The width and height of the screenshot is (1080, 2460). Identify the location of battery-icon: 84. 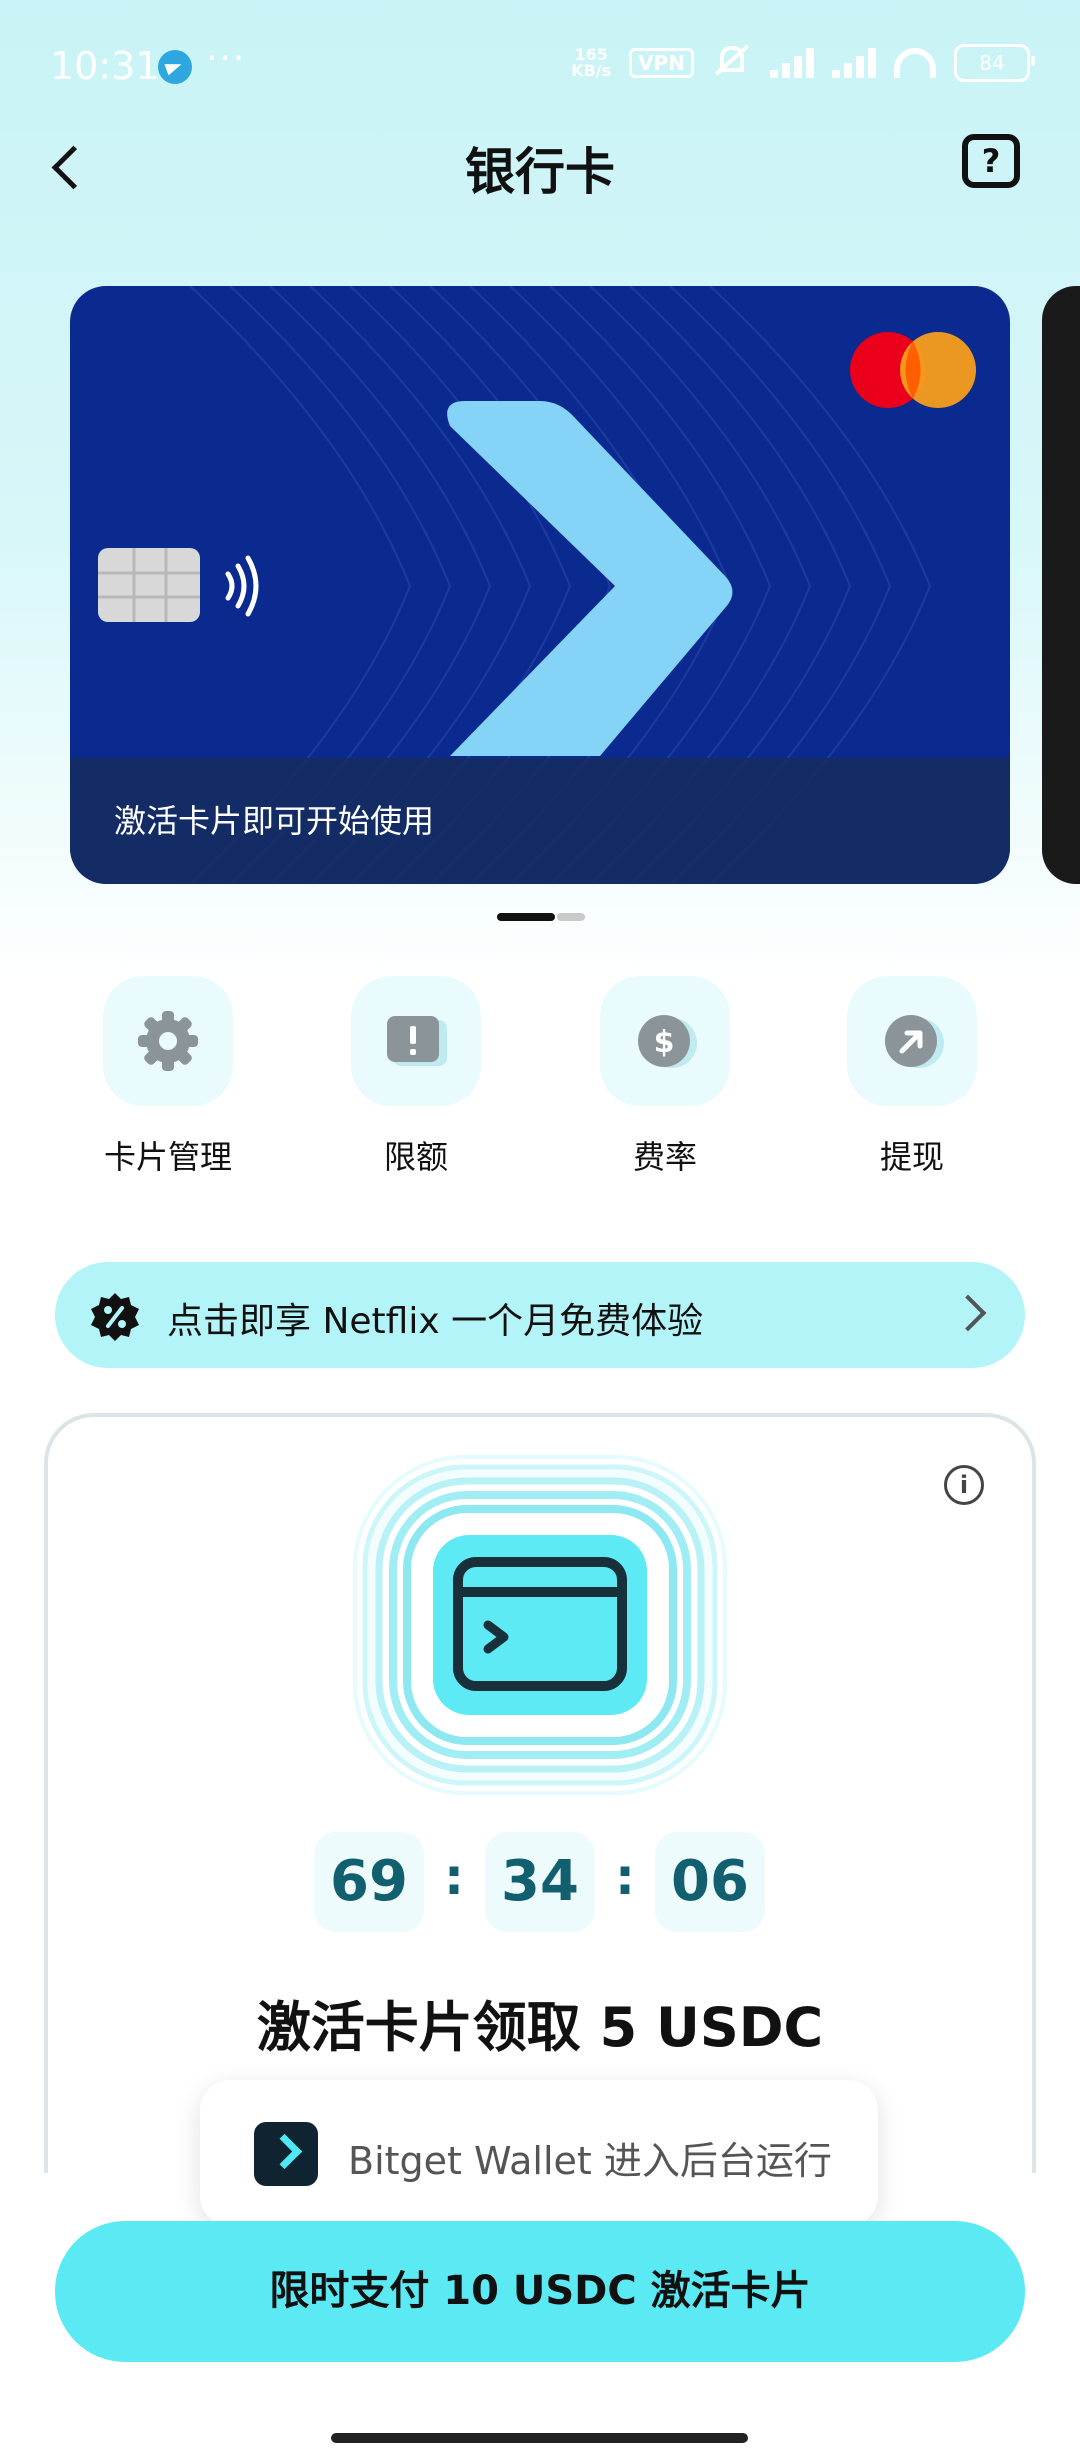
(994, 63).